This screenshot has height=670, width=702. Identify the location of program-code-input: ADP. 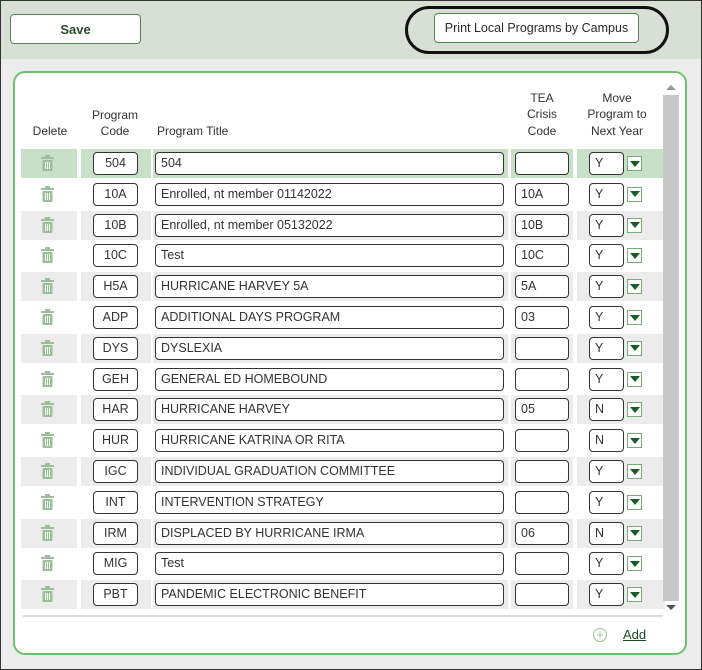
(115, 317).